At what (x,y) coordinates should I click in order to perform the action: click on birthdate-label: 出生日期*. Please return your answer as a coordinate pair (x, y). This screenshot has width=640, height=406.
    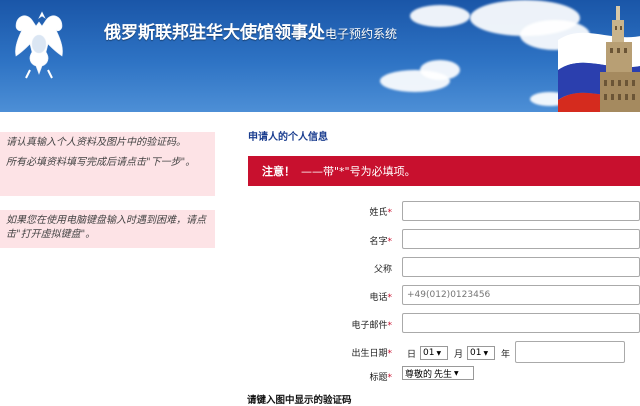
    Looking at the image, I should click on (371, 354).